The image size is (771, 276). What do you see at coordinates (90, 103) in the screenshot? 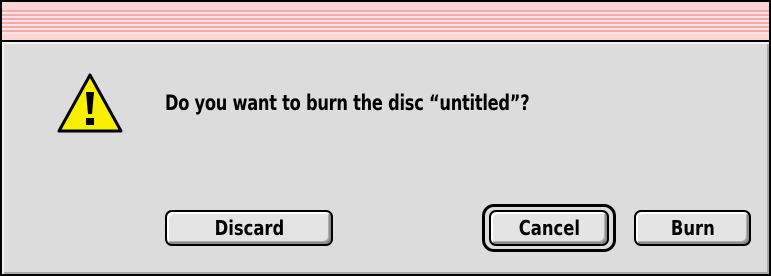
I see `warning-icon` at bounding box center [90, 103].